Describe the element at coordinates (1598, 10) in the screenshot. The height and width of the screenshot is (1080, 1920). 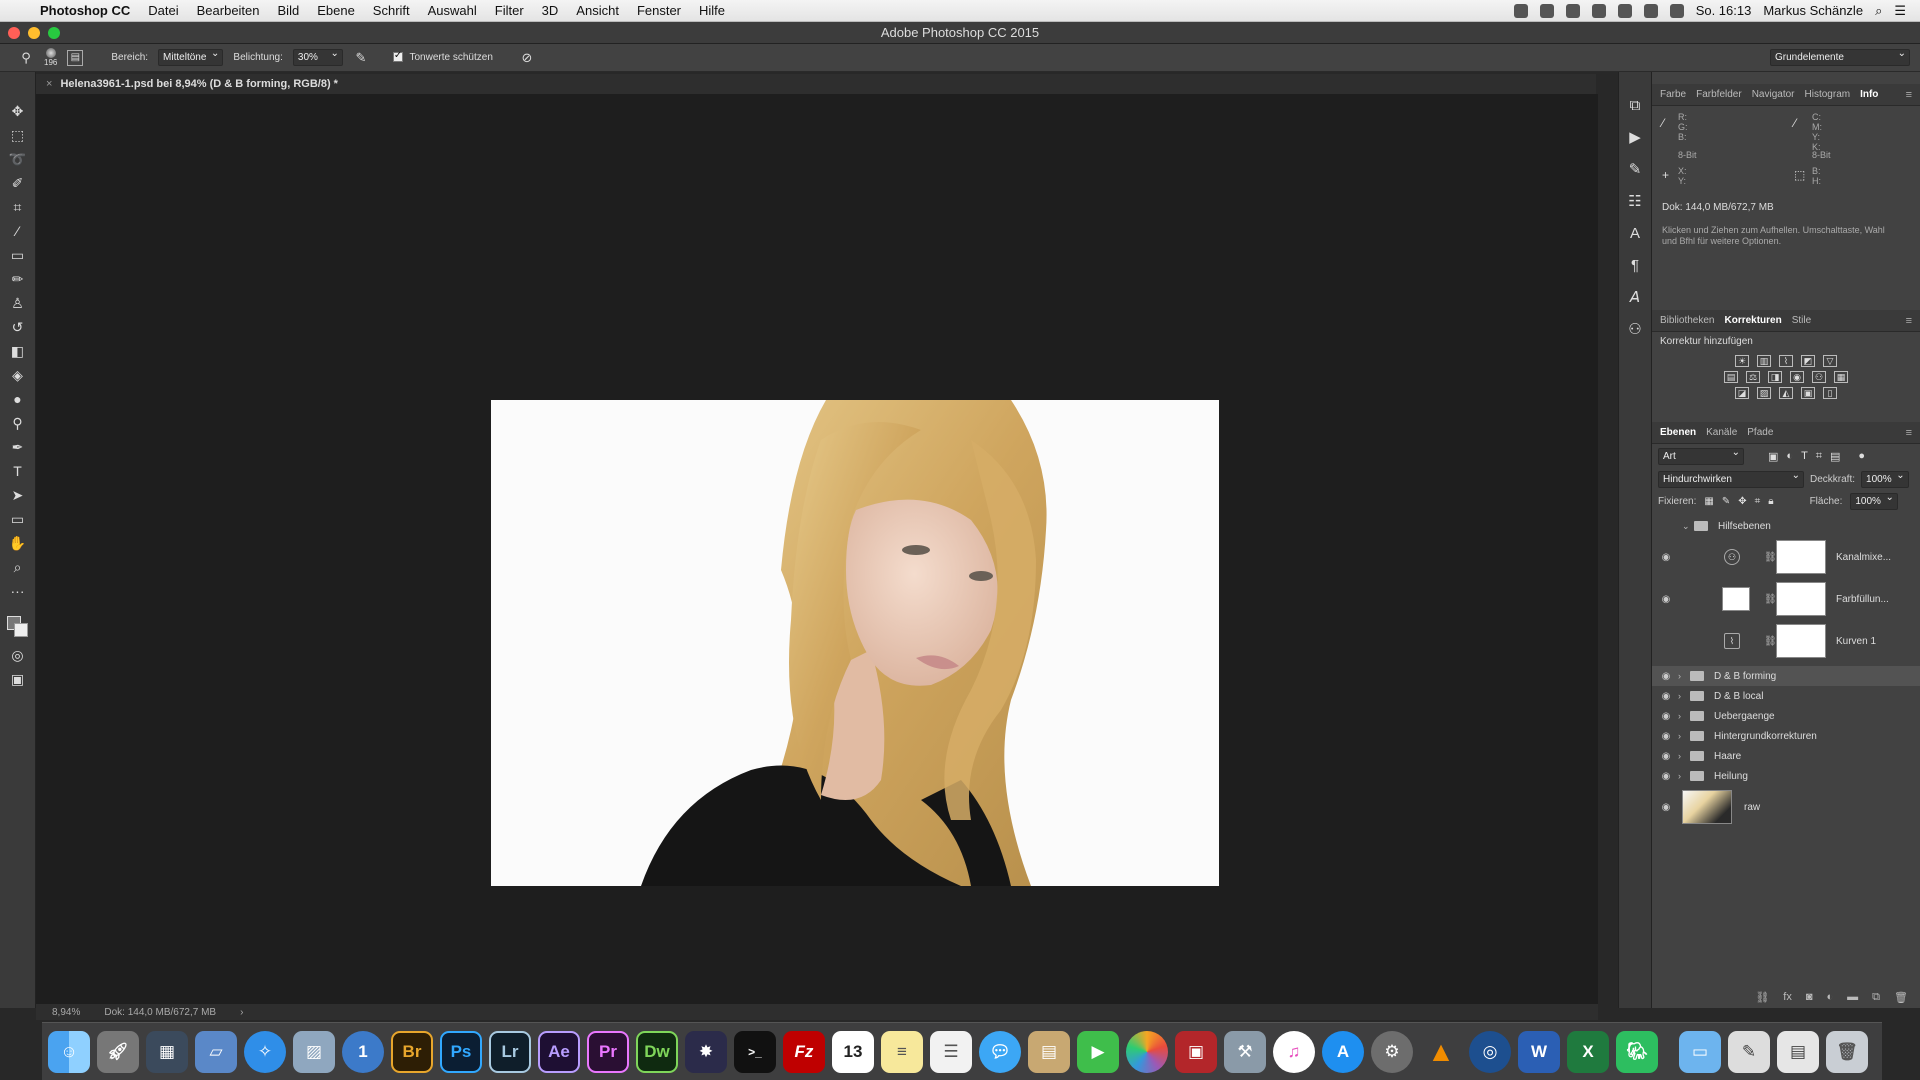
I see `creative-cloud-icon` at that location.